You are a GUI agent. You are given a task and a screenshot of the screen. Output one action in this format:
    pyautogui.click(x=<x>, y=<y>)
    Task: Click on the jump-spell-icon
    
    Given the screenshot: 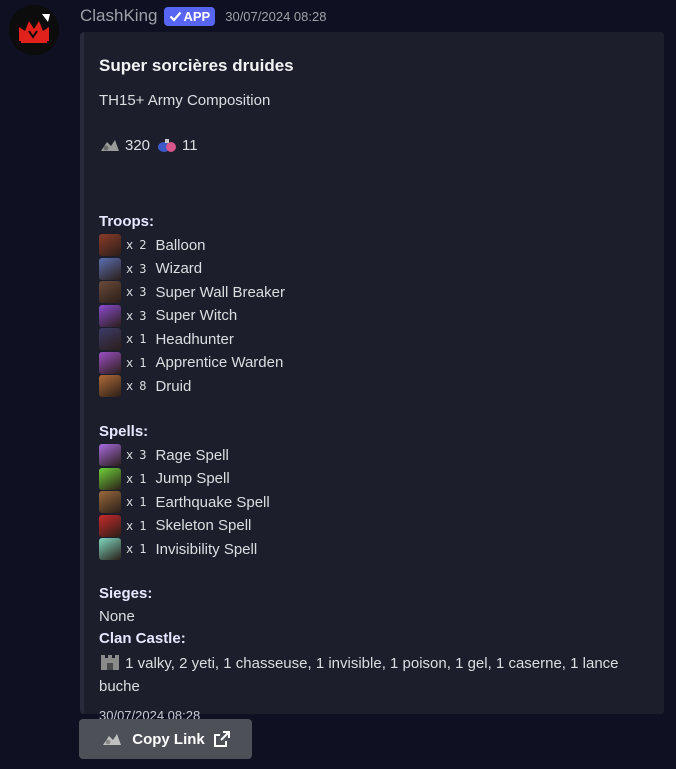 What is the action you would take?
    pyautogui.click(x=110, y=478)
    